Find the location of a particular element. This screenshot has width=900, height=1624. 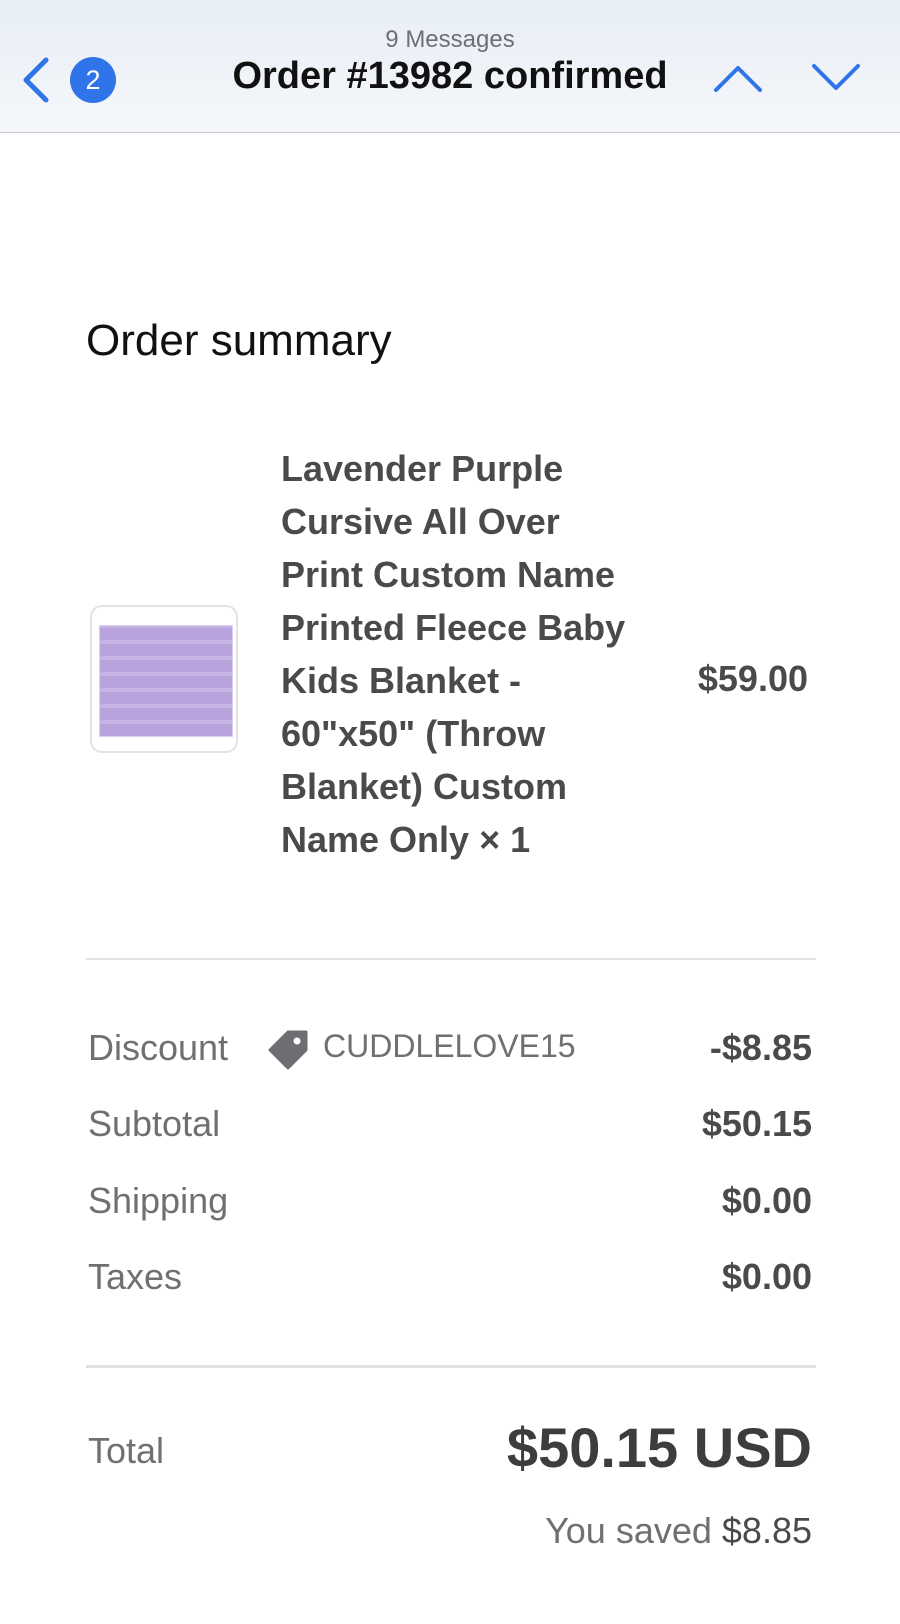

total-value: $50.15 USD is located at coordinates (659, 1447).